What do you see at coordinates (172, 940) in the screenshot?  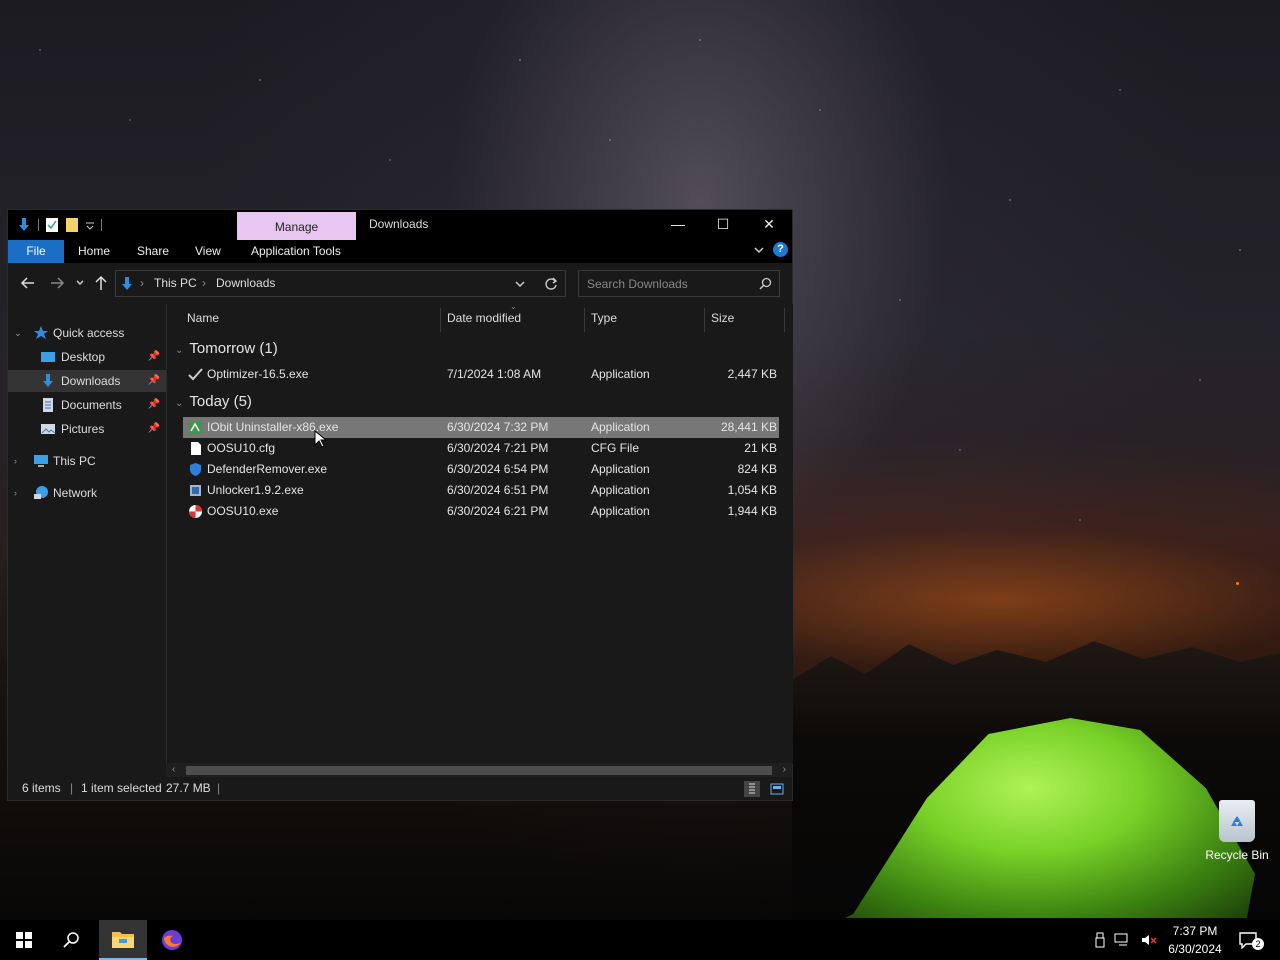 I see `taskbar-firefox` at bounding box center [172, 940].